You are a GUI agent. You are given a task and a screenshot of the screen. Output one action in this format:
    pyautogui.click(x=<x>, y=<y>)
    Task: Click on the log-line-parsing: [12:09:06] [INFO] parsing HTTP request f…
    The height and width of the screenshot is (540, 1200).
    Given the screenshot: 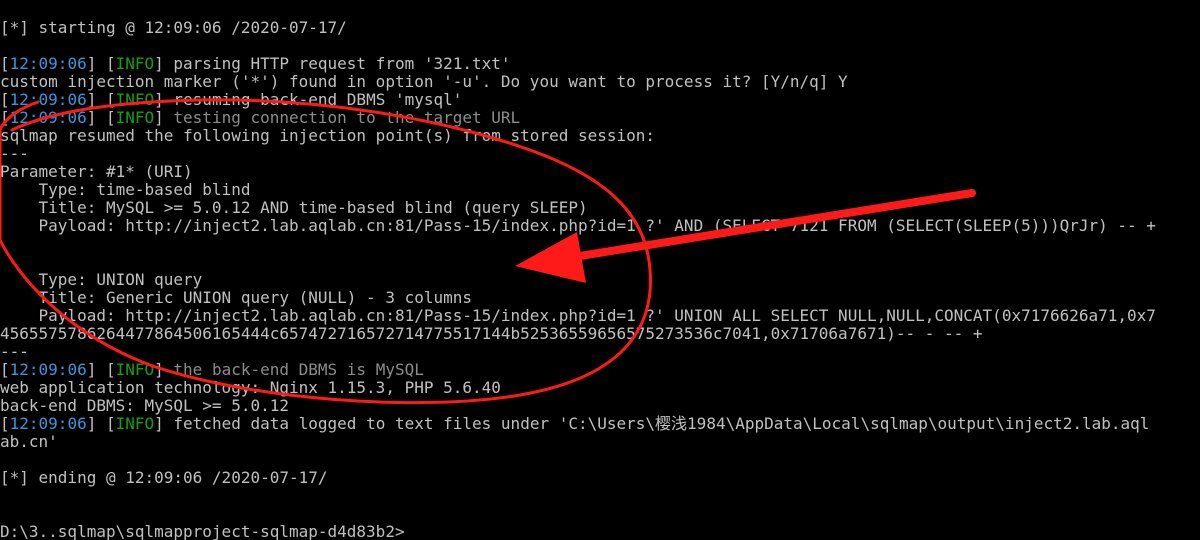 What is the action you would take?
    pyautogui.click(x=255, y=64)
    